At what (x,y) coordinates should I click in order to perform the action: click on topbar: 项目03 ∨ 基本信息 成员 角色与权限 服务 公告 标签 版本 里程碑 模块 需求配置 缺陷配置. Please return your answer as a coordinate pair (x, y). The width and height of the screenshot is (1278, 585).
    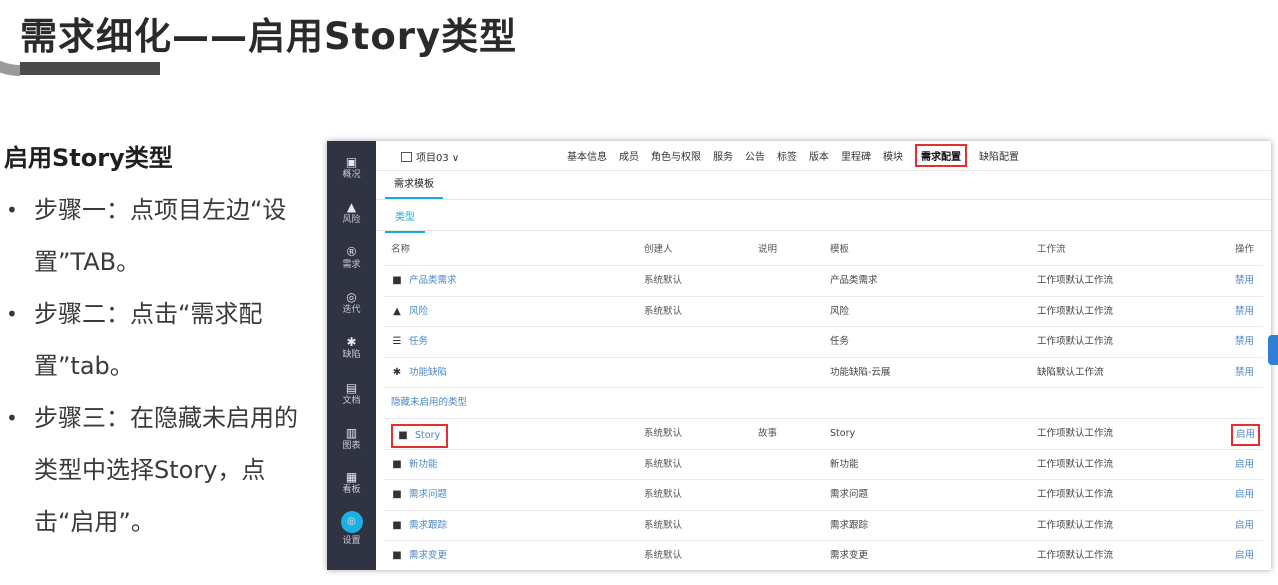
    Looking at the image, I should click on (823, 156).